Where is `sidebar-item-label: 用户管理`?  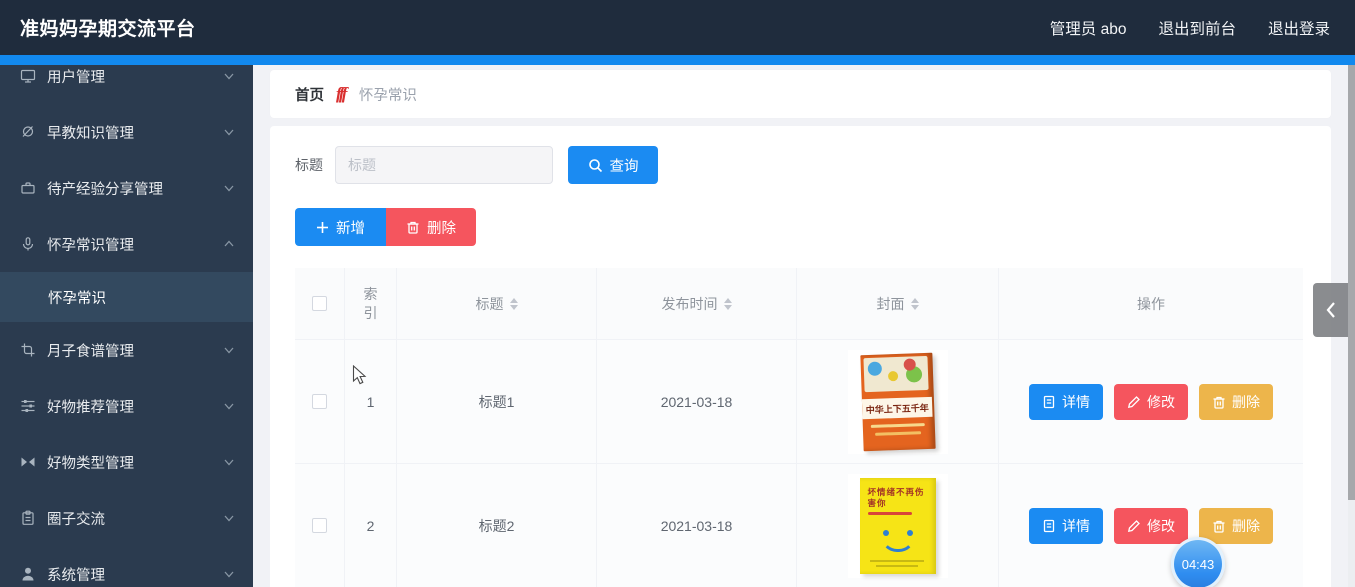
sidebar-item-label: 用户管理 is located at coordinates (76, 77).